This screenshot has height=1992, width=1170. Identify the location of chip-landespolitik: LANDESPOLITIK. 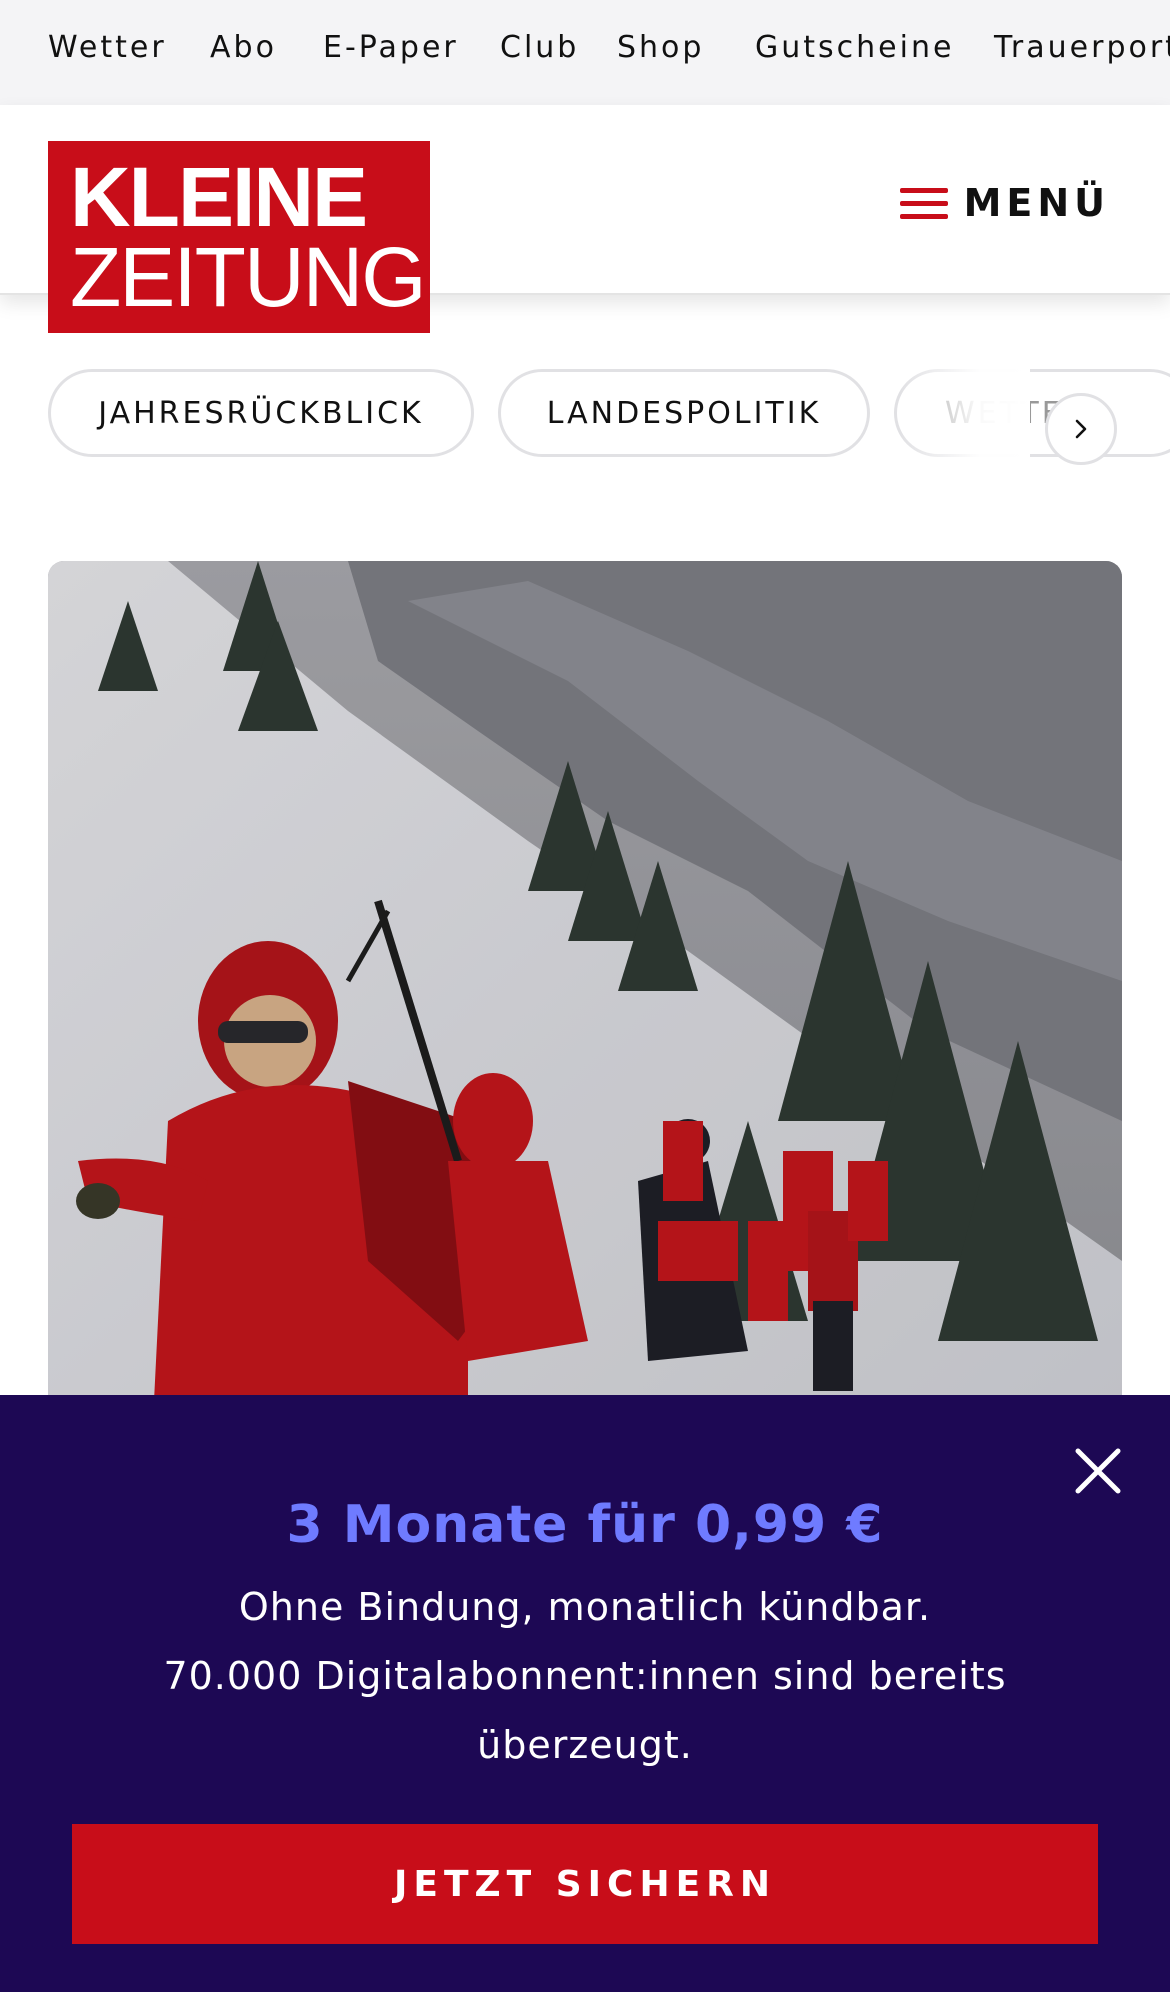
(684, 413).